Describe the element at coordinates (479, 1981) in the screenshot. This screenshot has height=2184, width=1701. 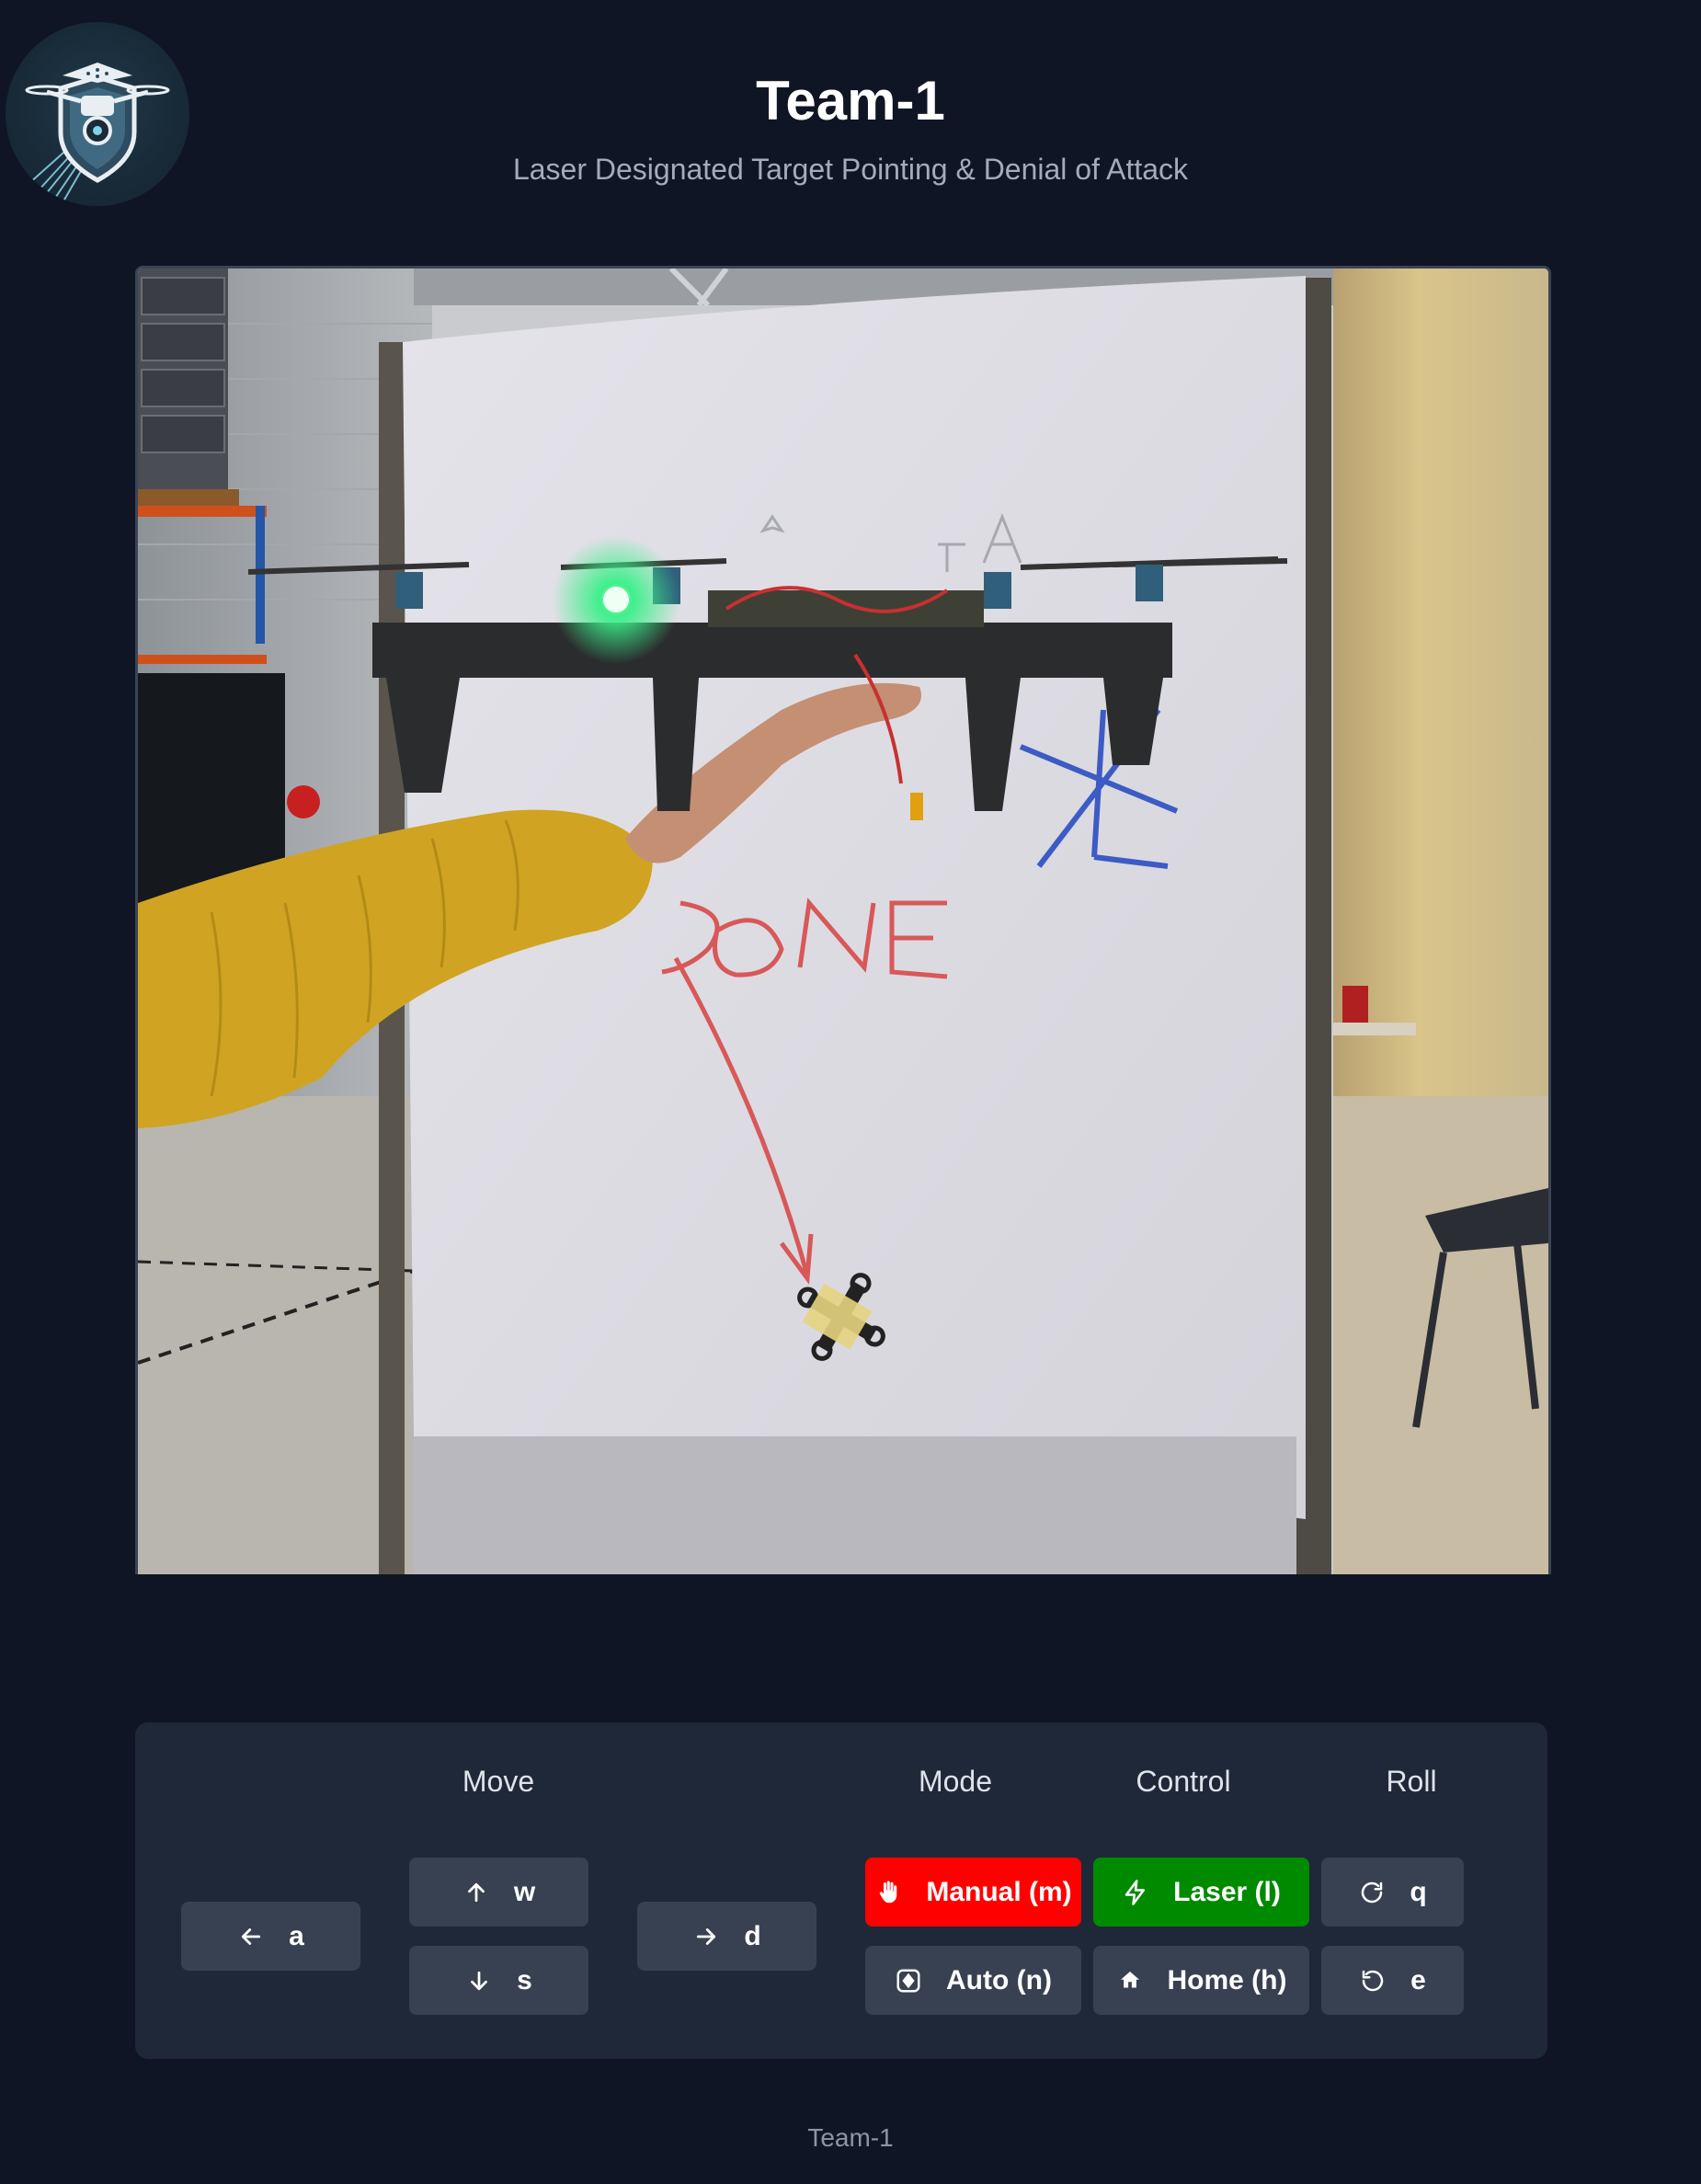
I see `arrow-down-icon` at that location.